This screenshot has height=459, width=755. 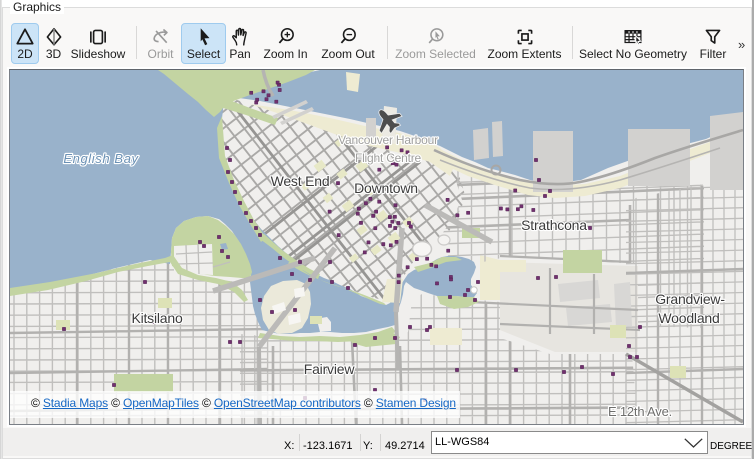 What do you see at coordinates (388, 158) in the screenshot?
I see `svg-text: Flight Centre` at bounding box center [388, 158].